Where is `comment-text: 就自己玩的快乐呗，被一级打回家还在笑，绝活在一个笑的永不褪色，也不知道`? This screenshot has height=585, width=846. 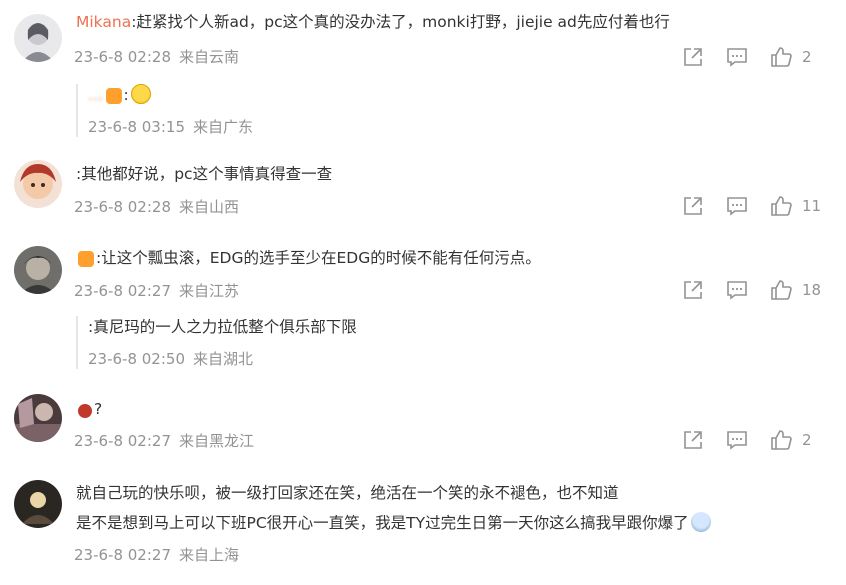
comment-text: 就自己玩的快乐呗，被一级打回家还在笑，绝活在一个笑的永不褪色，也不知道 is located at coordinates (347, 493).